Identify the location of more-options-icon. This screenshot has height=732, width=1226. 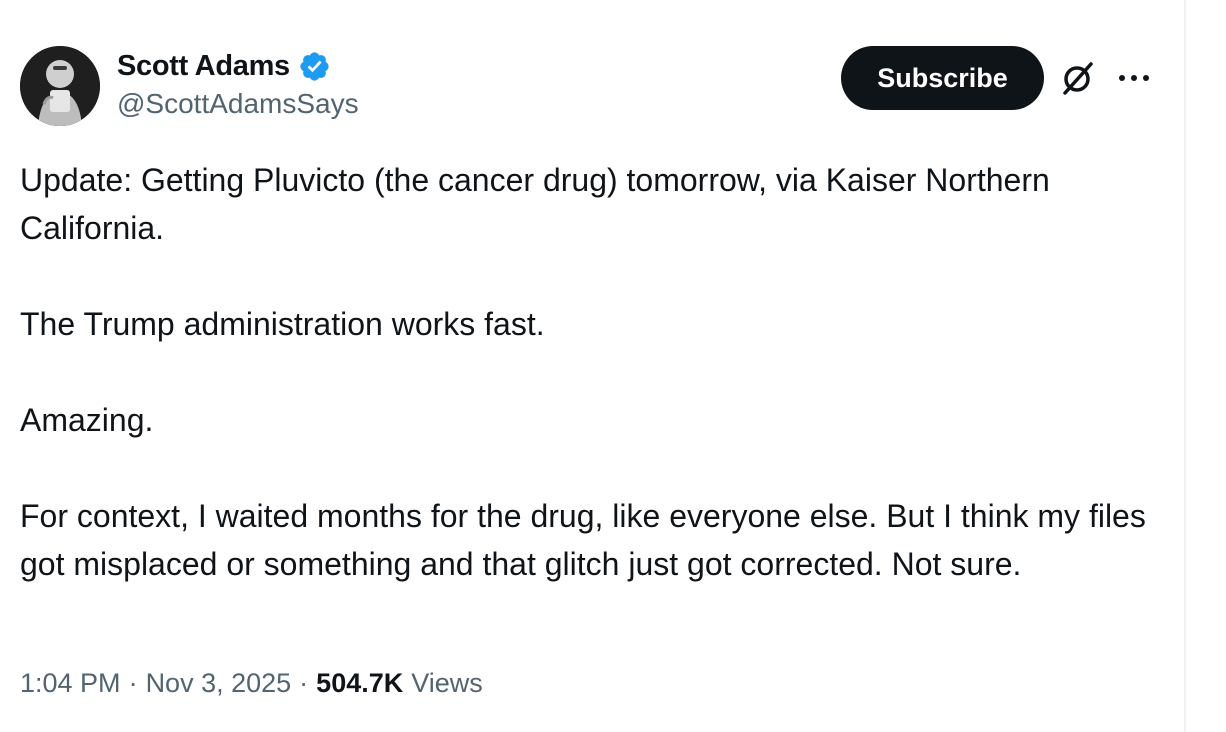
(1134, 78).